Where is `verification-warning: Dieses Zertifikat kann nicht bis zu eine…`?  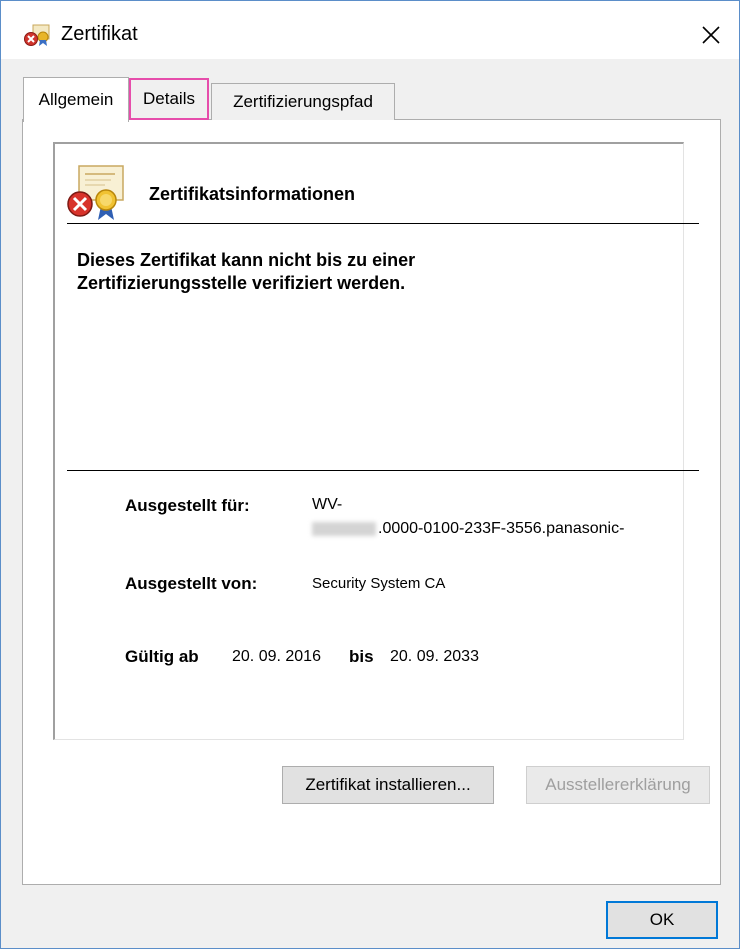
verification-warning: Dieses Zertifikat kann nicht bis zu eine… is located at coordinates (357, 272).